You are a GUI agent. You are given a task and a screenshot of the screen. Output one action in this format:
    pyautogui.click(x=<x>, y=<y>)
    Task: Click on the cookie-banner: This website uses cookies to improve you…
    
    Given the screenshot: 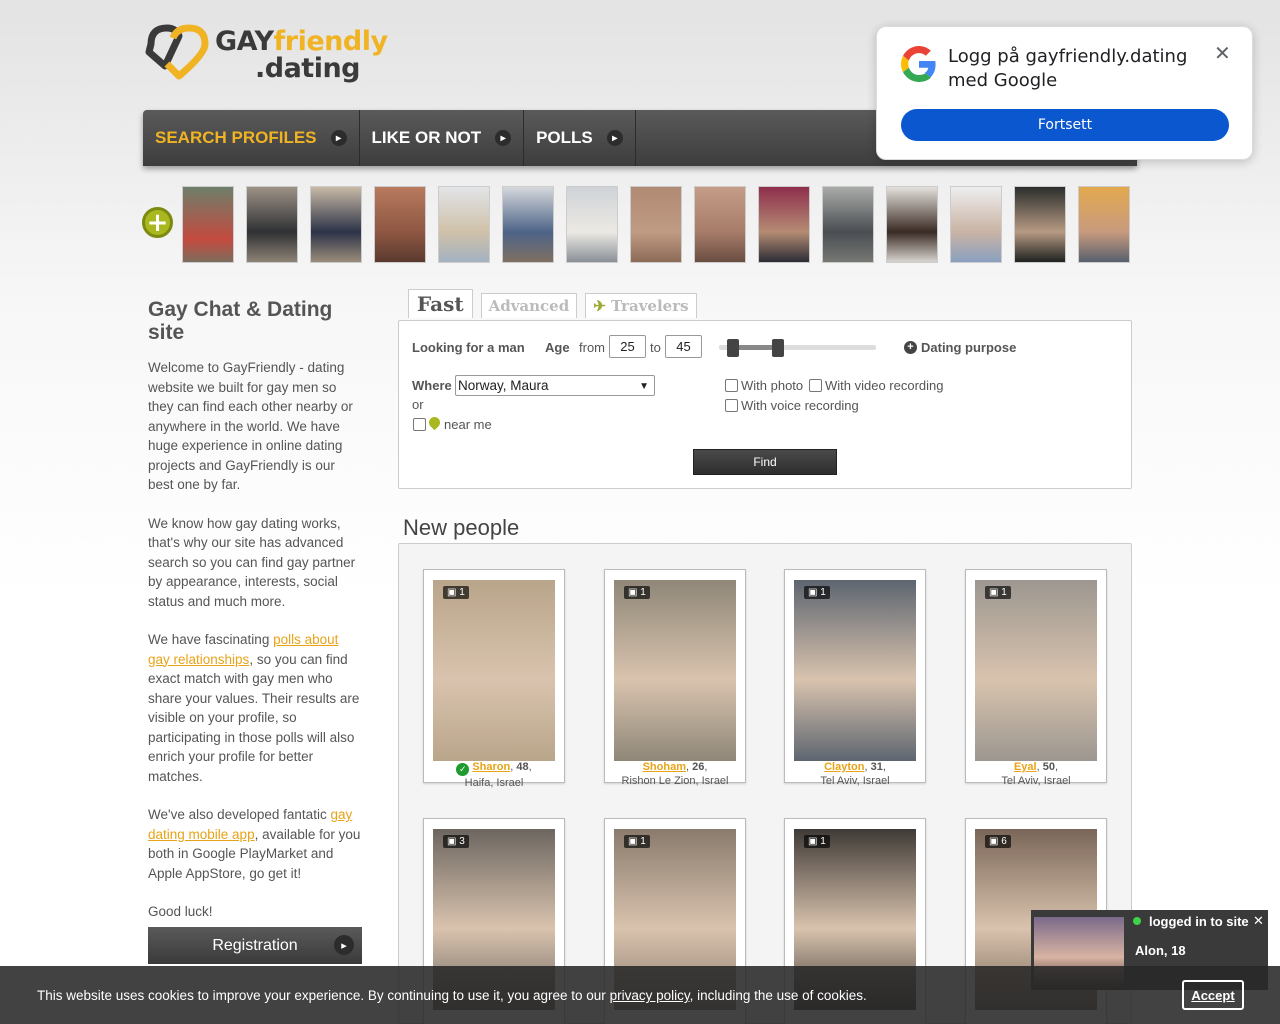 What is the action you would take?
    pyautogui.click(x=640, y=995)
    